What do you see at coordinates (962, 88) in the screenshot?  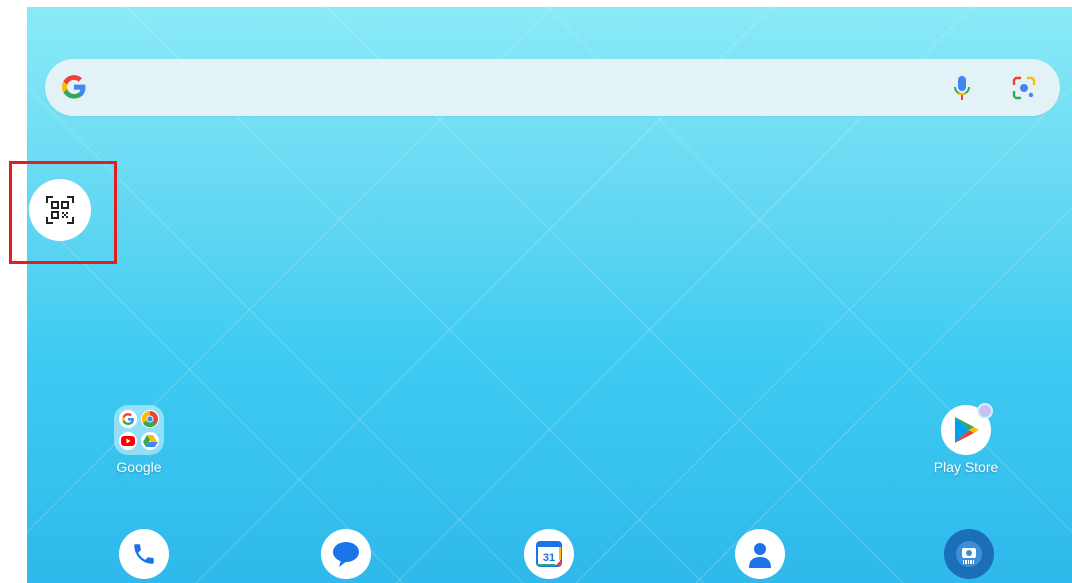 I see `microphone-icon` at bounding box center [962, 88].